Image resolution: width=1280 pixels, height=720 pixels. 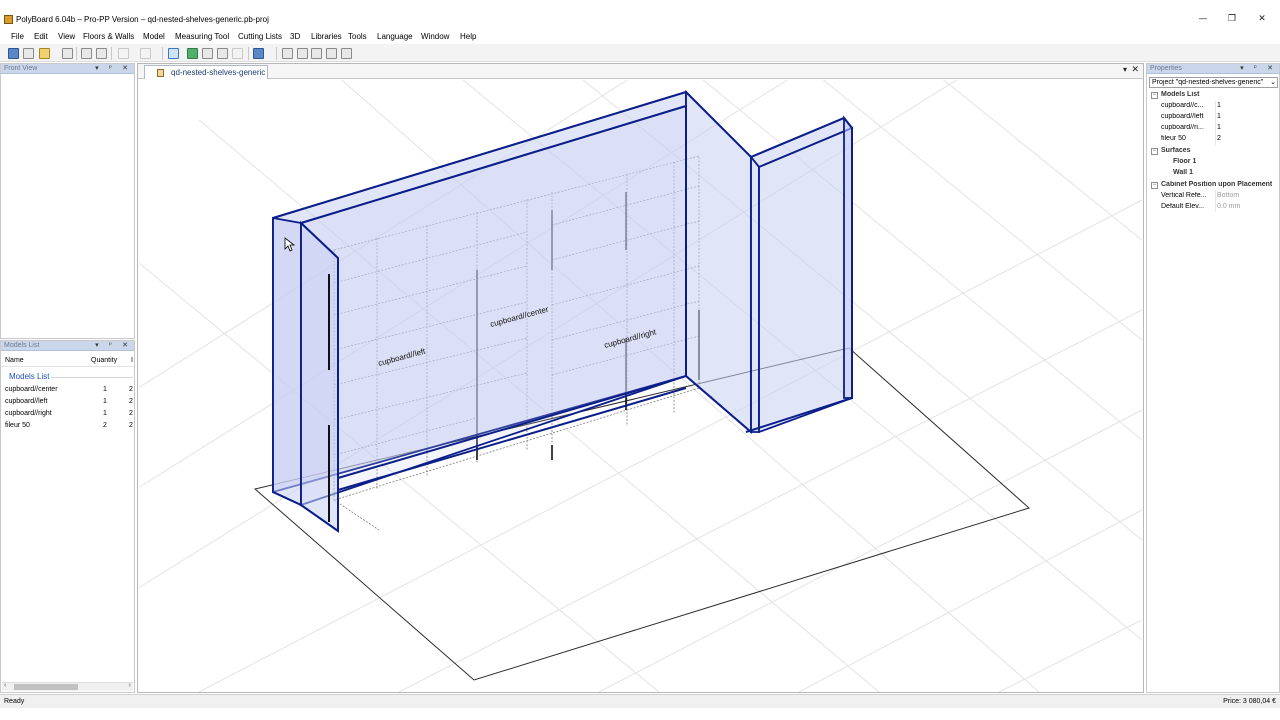 I want to click on save-icon, so click(x=67, y=53).